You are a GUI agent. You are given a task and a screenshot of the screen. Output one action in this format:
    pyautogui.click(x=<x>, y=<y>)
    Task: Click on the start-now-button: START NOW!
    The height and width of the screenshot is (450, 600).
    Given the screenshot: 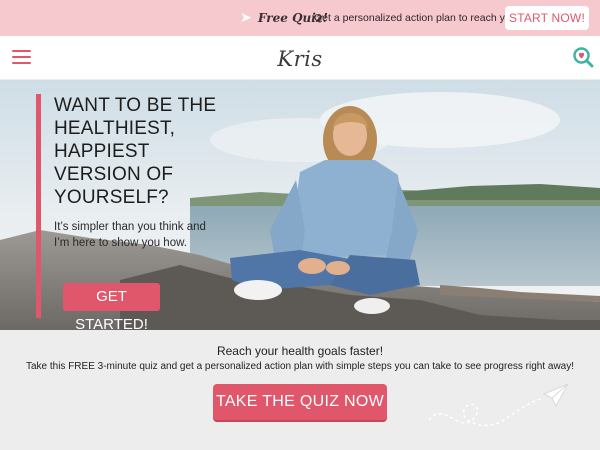 What is the action you would take?
    pyautogui.click(x=547, y=18)
    